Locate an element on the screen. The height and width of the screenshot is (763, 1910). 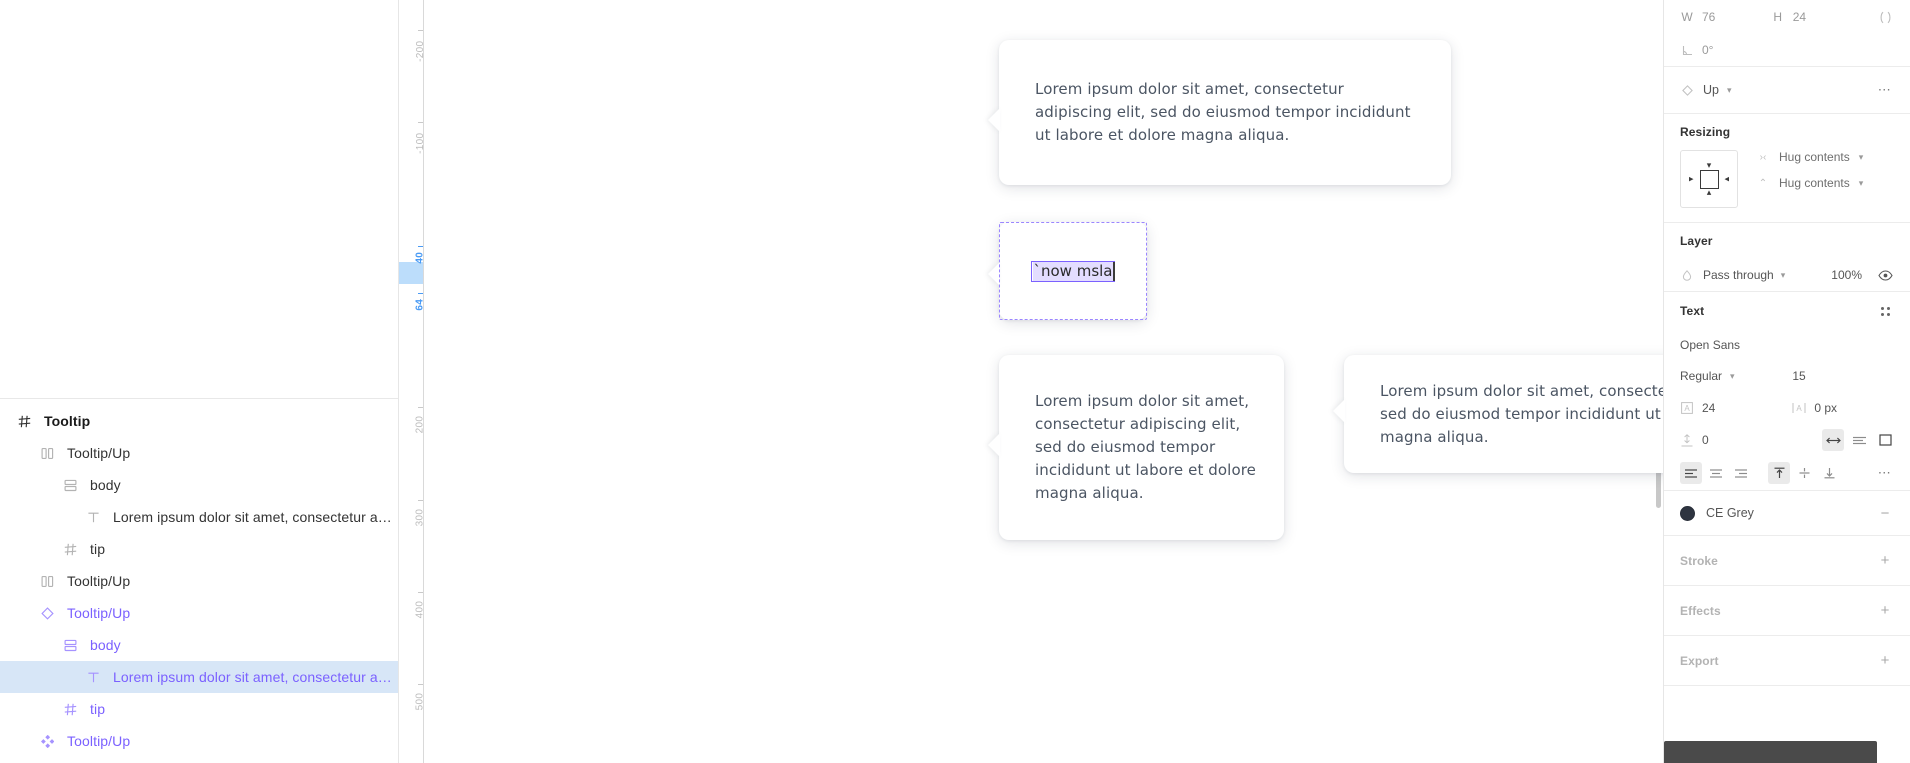
width-field: W 76 is located at coordinates (1725, 17).